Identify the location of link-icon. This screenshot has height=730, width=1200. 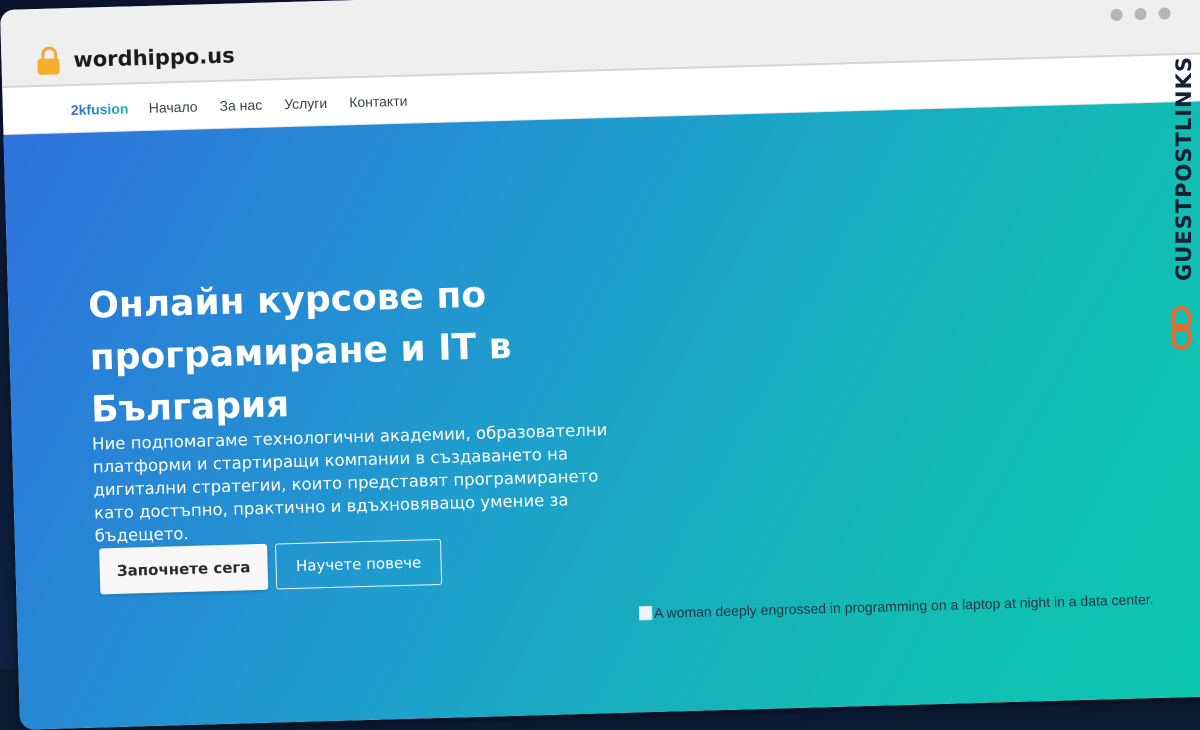
(1181, 328).